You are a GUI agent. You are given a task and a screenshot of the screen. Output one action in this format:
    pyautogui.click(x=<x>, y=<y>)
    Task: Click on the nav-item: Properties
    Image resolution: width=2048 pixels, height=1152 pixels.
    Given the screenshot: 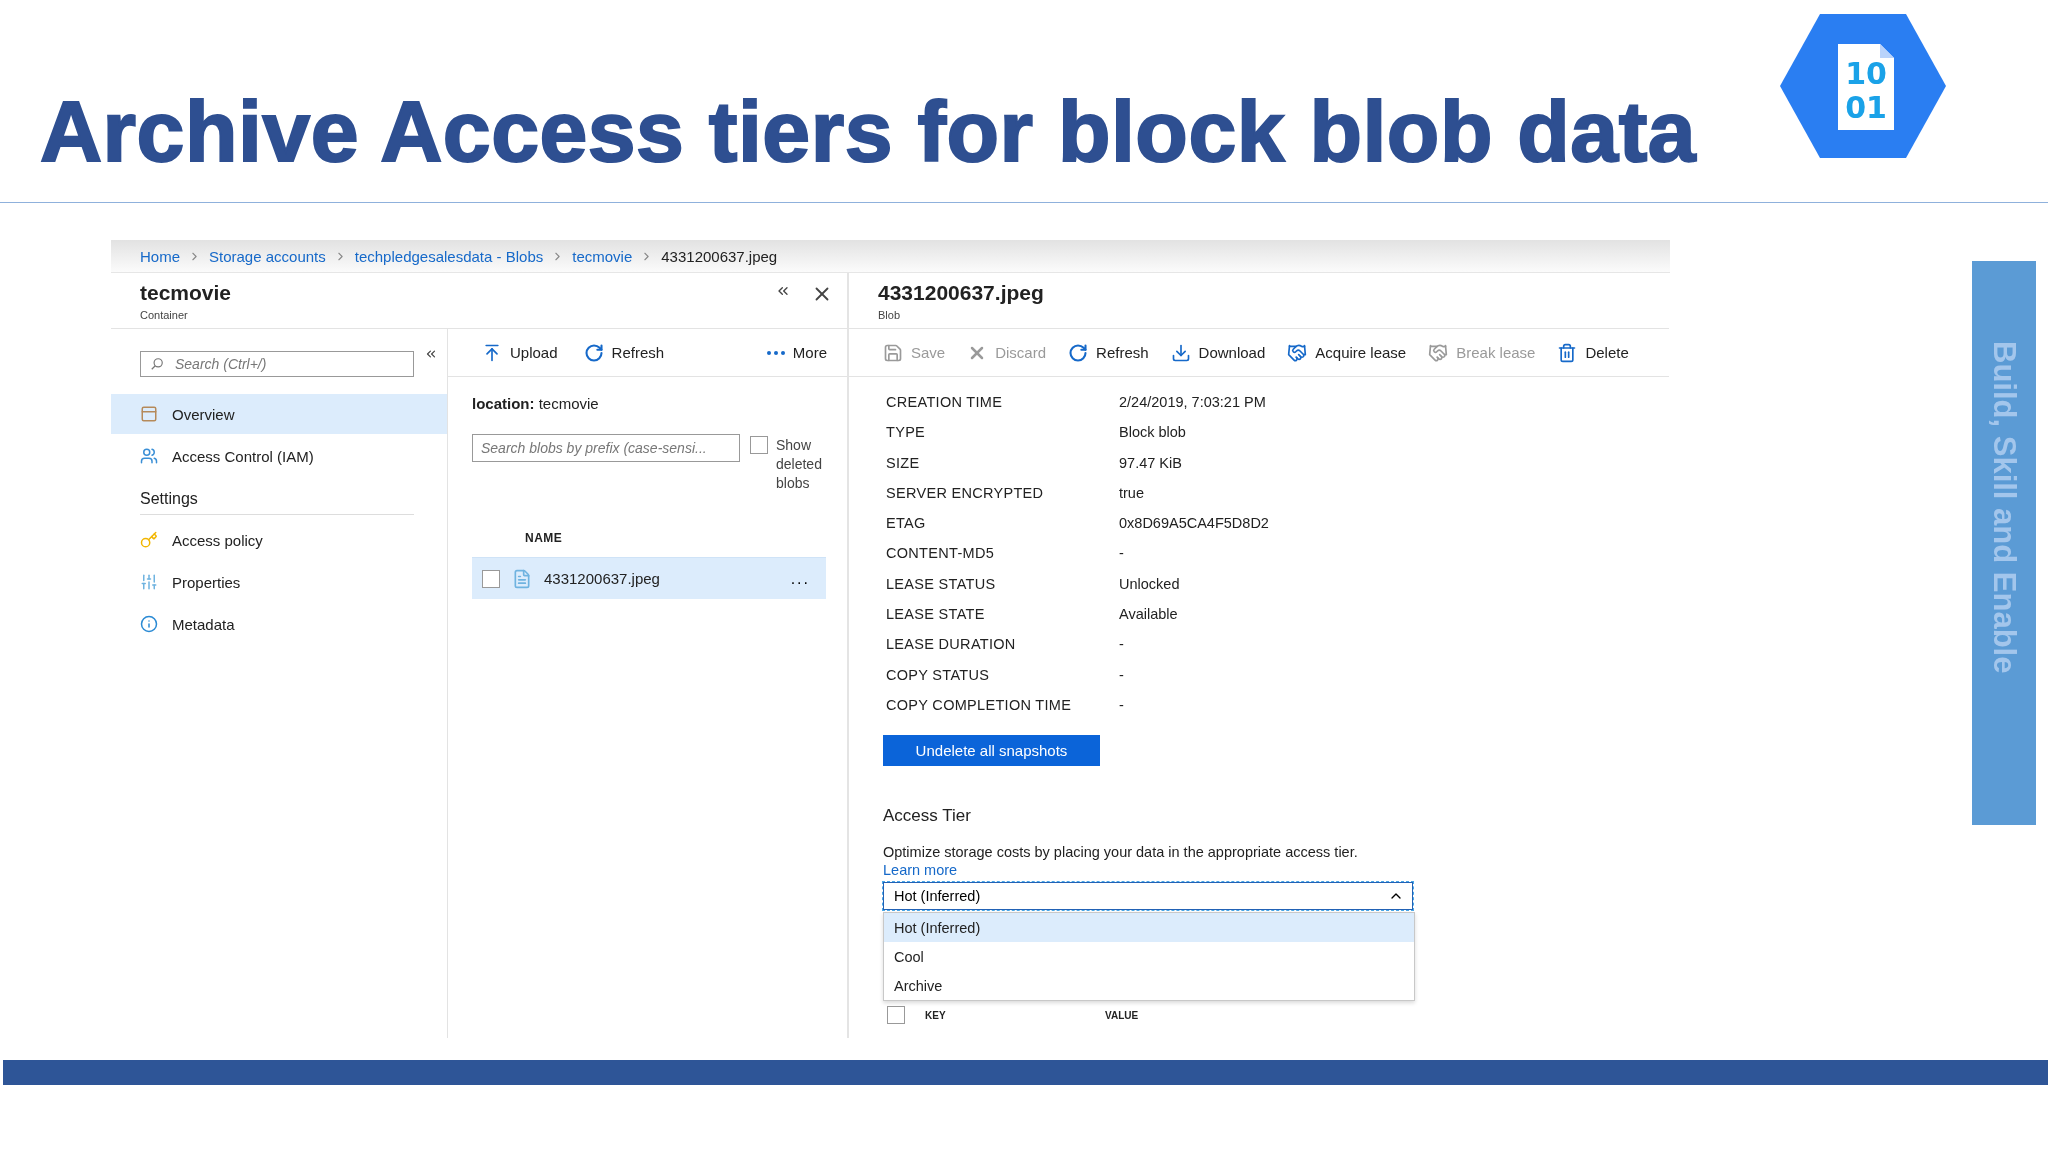 What is the action you would take?
    pyautogui.click(x=279, y=582)
    